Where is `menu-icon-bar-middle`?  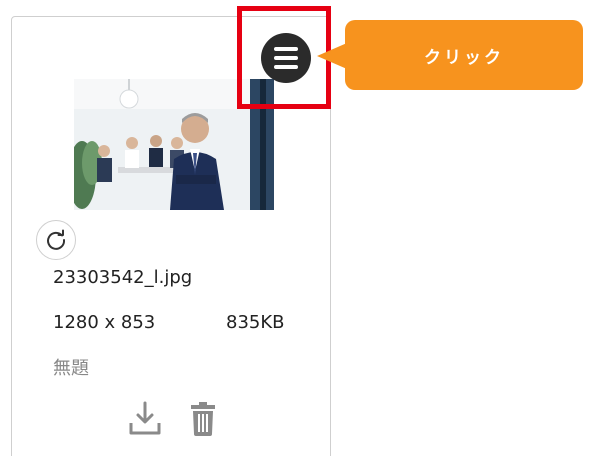
menu-icon-bar-middle is located at coordinates (286, 58).